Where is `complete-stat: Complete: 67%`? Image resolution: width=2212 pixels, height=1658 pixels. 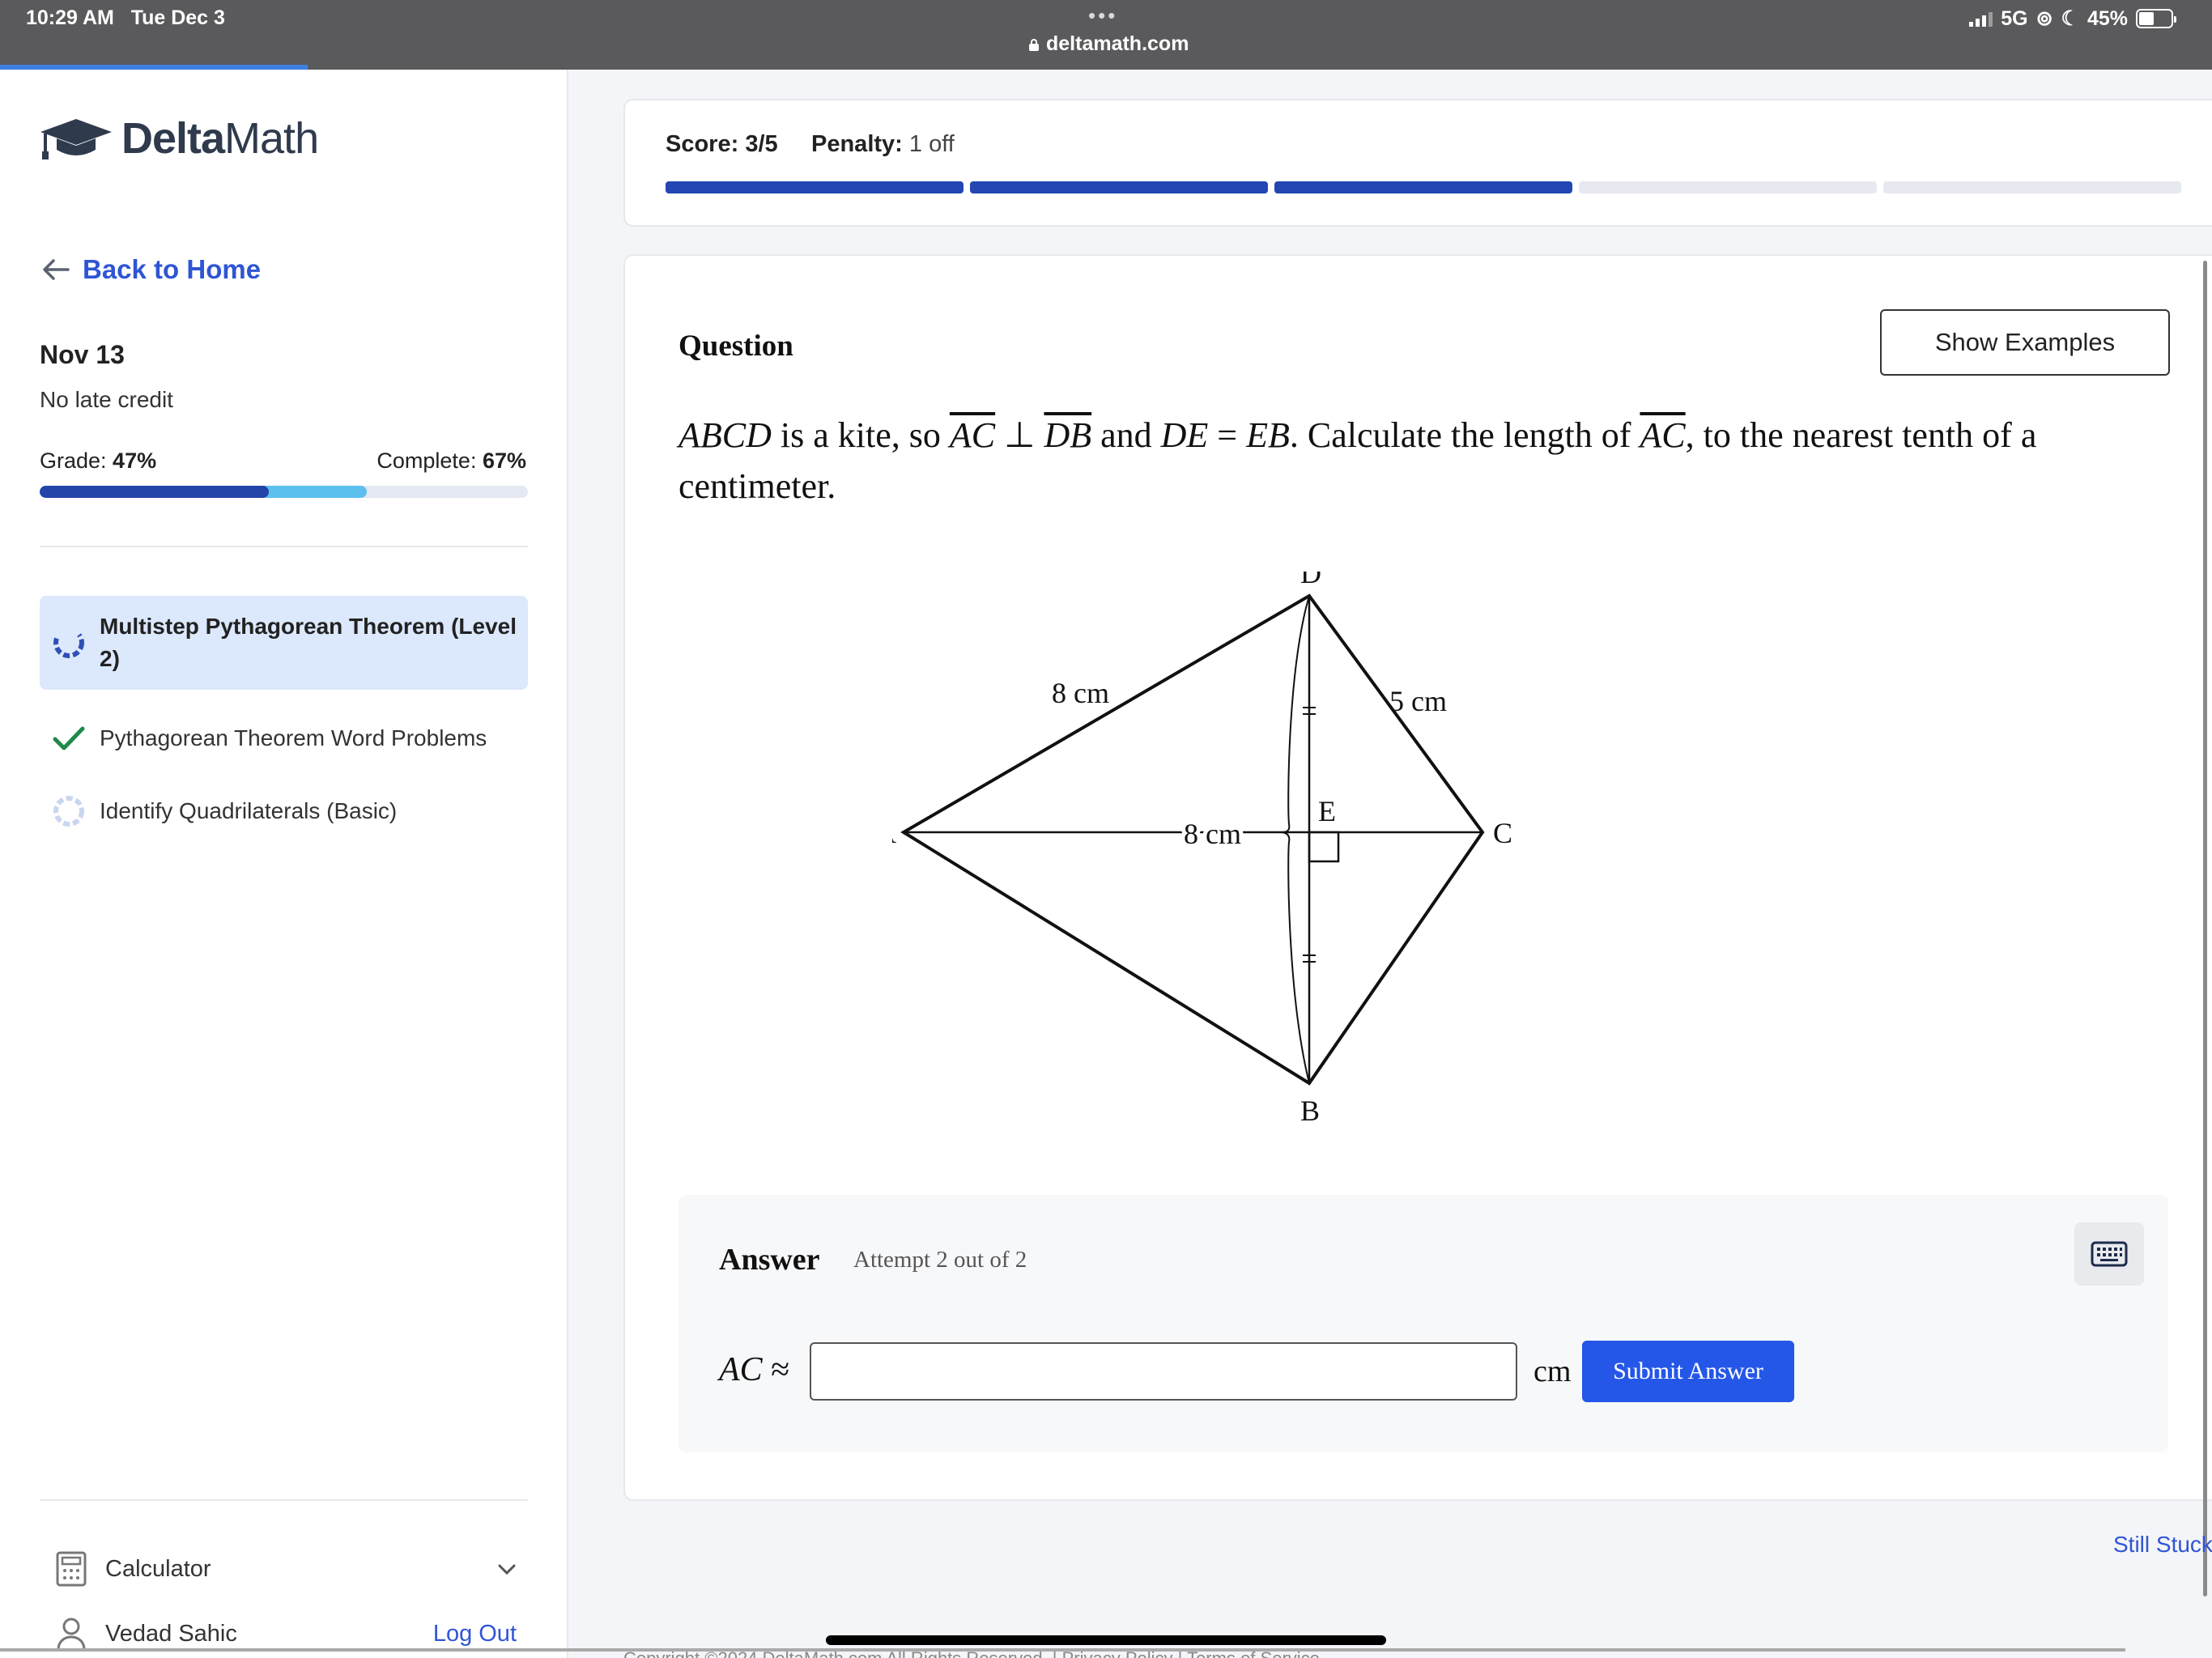 complete-stat: Complete: 67% is located at coordinates (451, 461).